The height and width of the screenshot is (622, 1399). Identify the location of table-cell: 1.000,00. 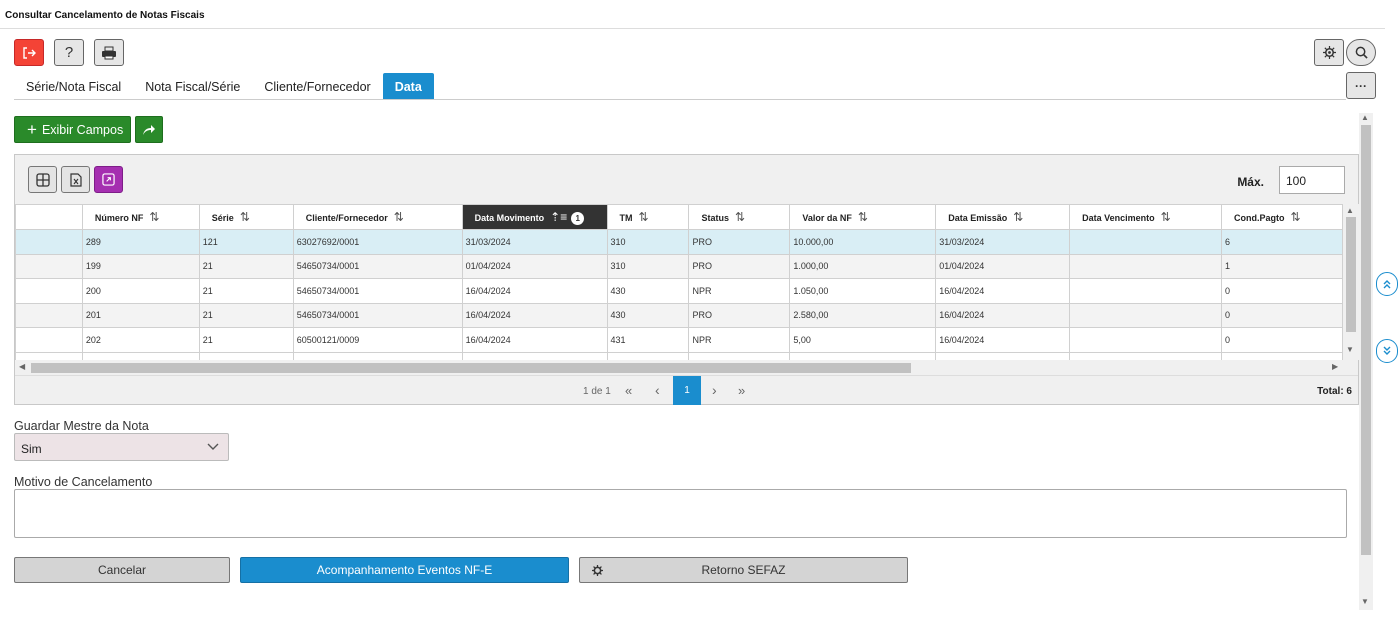
(863, 266).